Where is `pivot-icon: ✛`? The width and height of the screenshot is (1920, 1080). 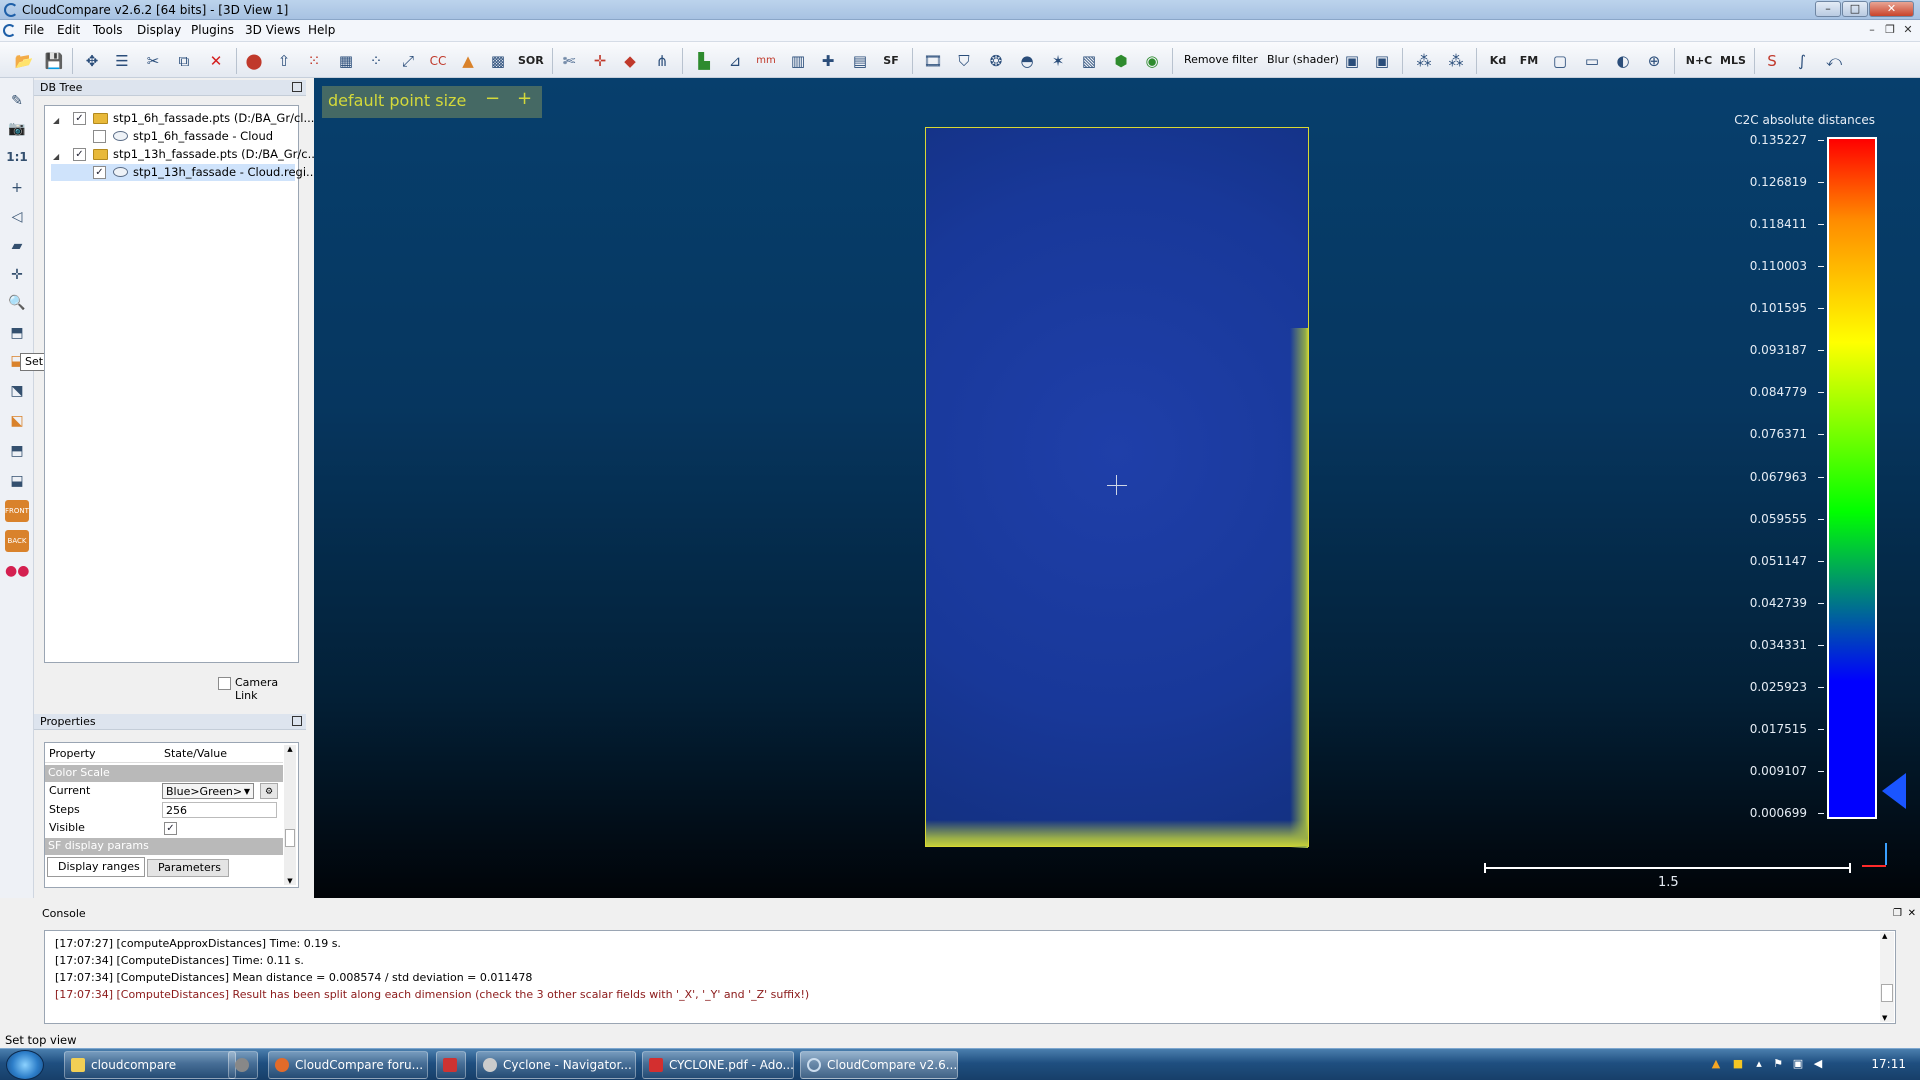 pivot-icon: ✛ is located at coordinates (17, 275).